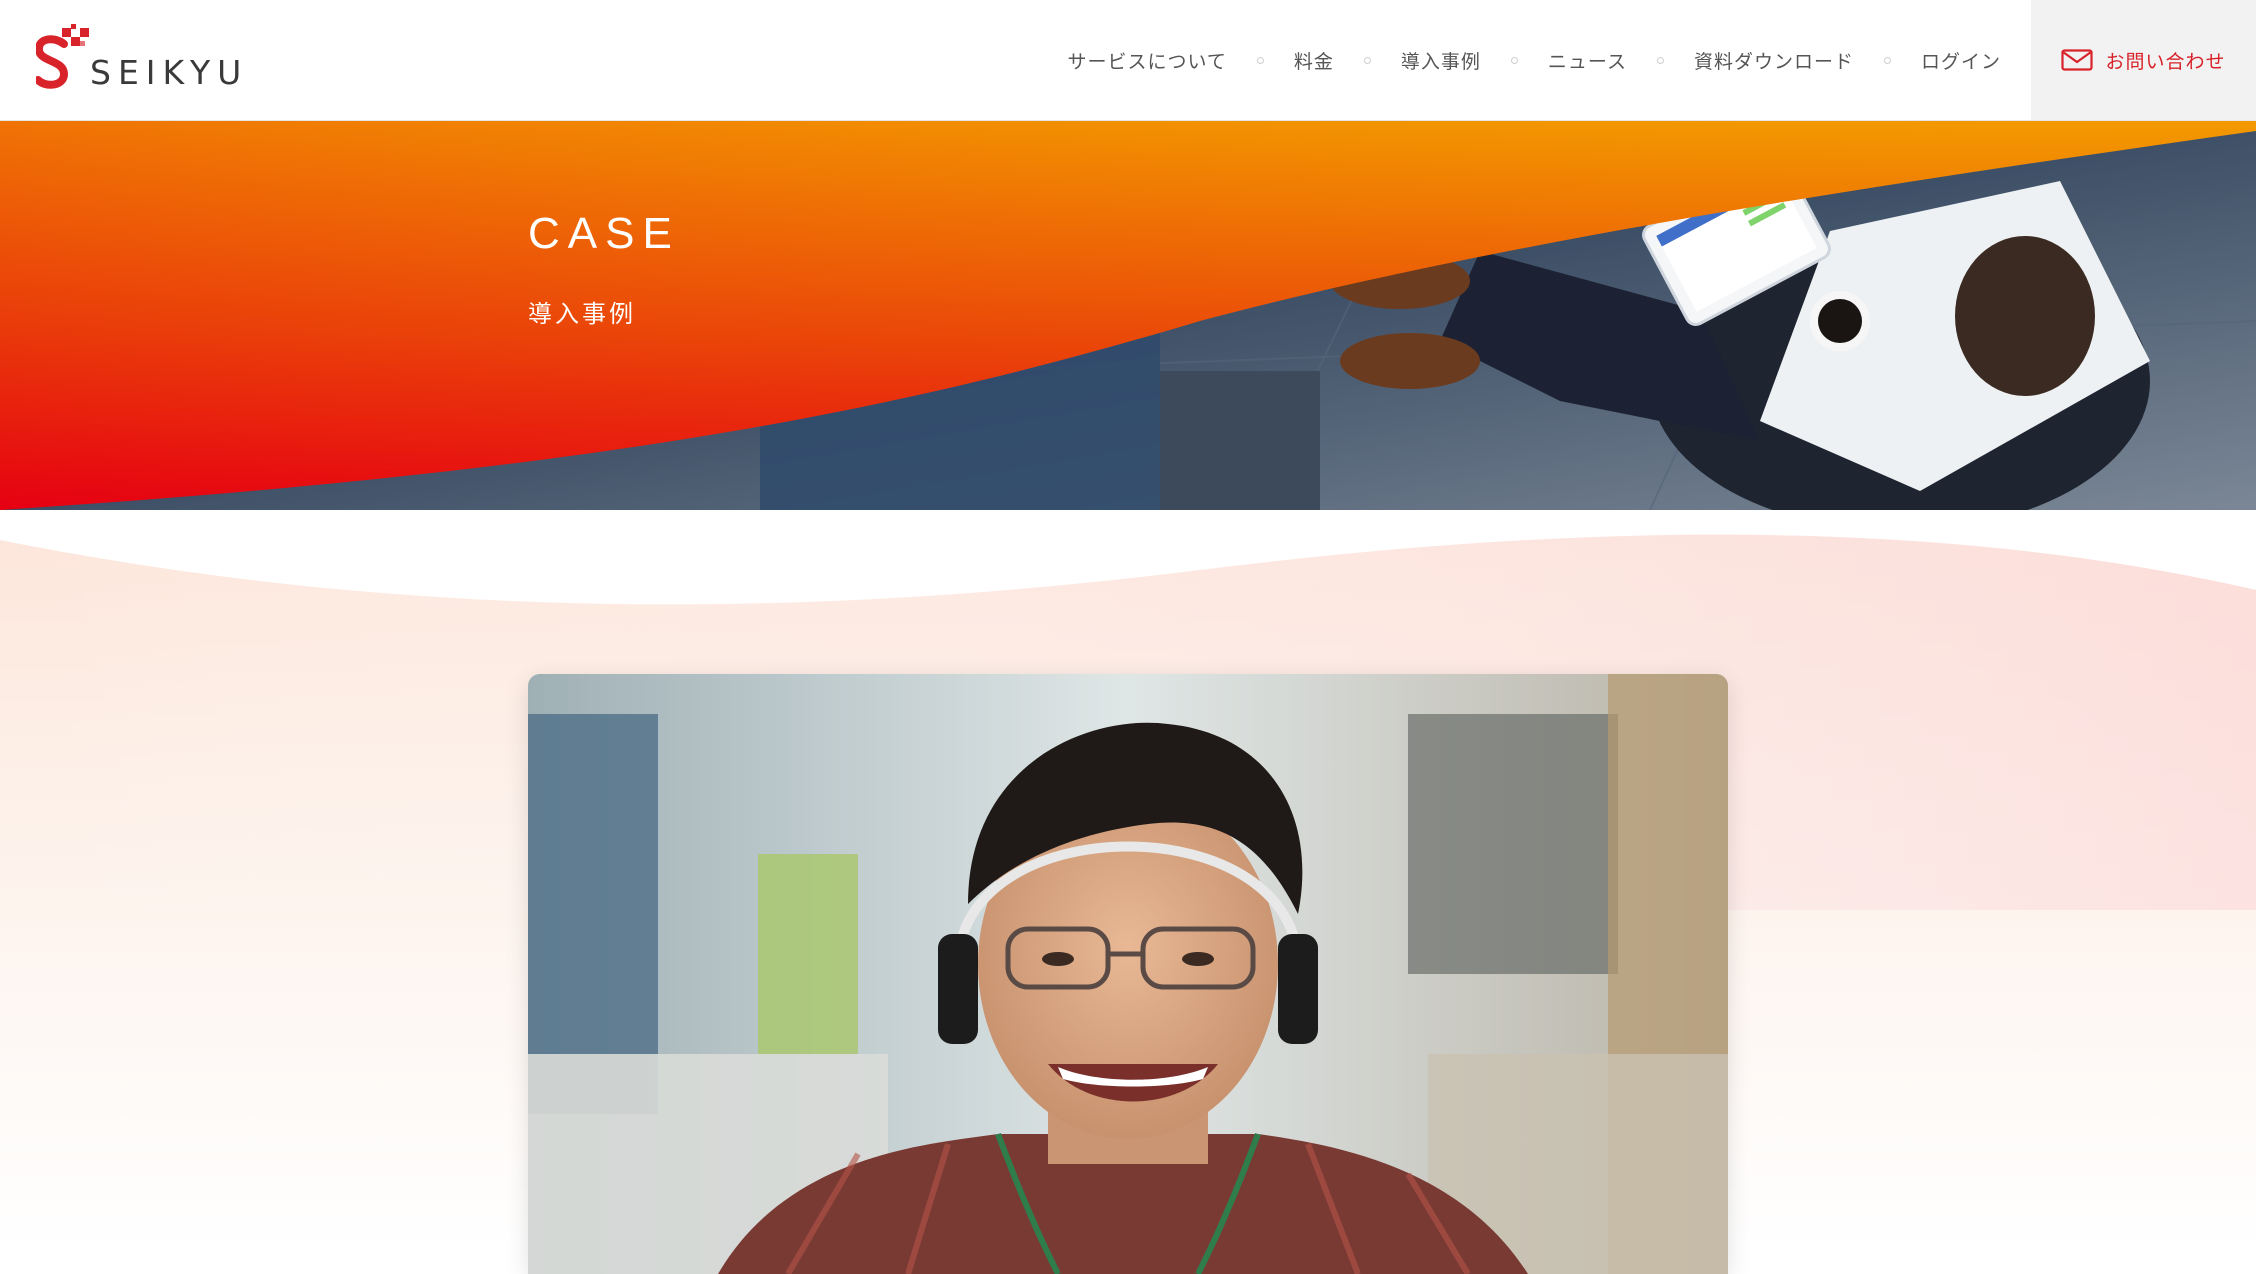  Describe the element at coordinates (1774, 60) in the screenshot. I see `nav-item-download: 資料ダウンロード` at that location.